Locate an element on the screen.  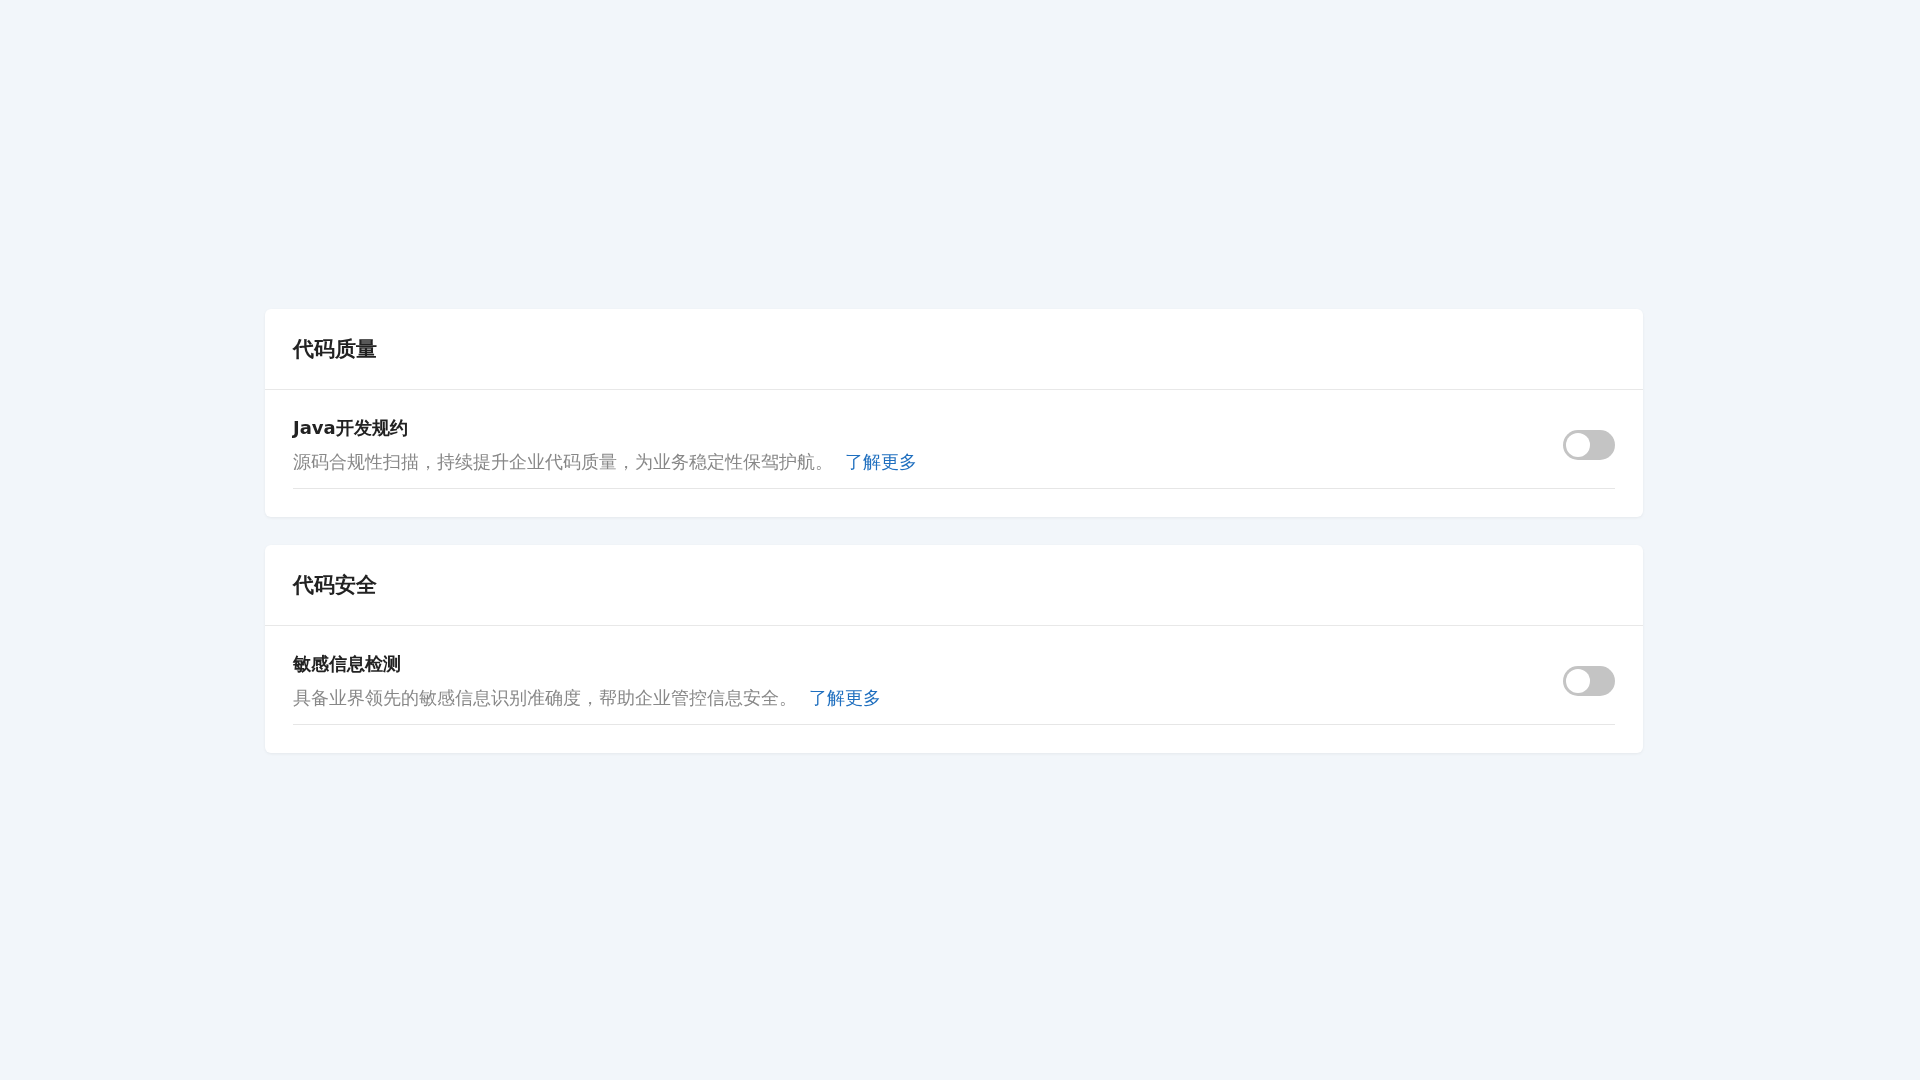
setting-description: 源码合规性扫描，持续提升企业代码质量，为业务稳定性保驾护航。 了解更多 is located at coordinates (605, 462).